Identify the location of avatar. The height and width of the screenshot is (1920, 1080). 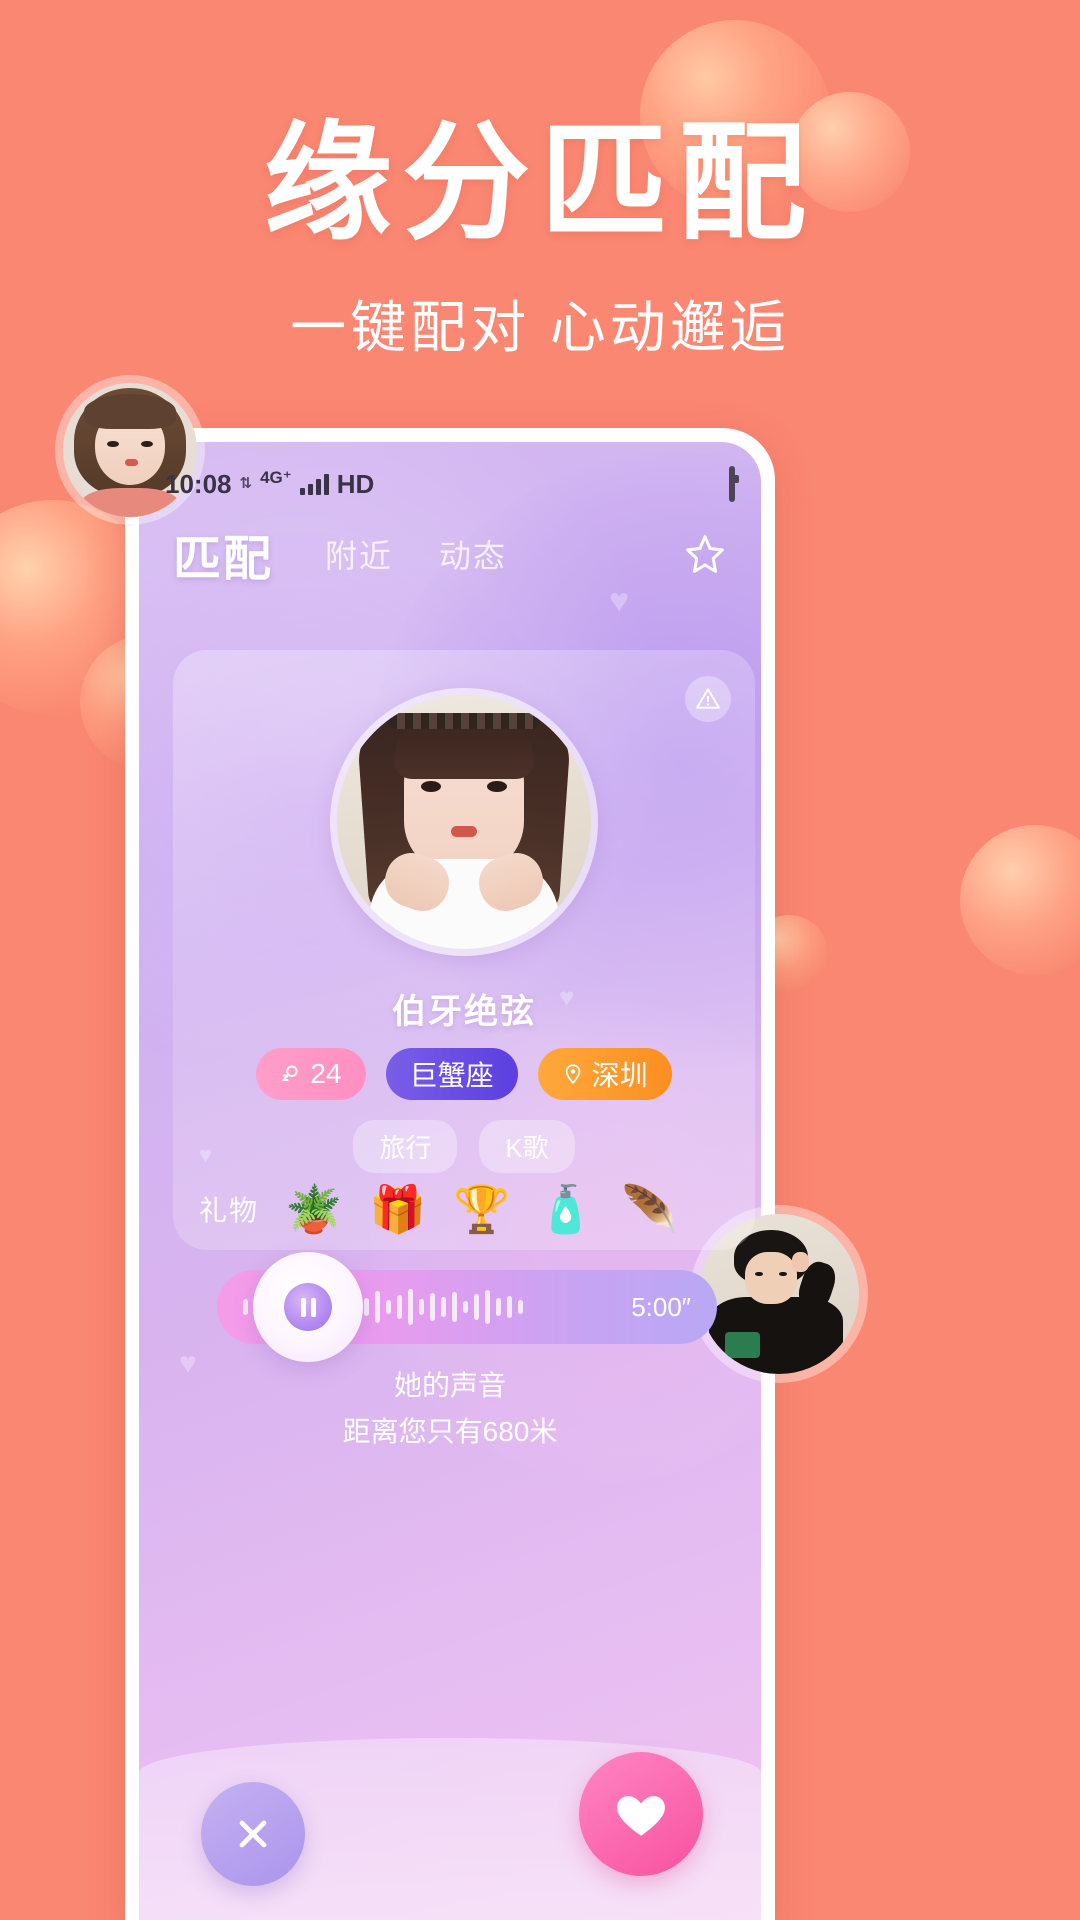
(464, 822).